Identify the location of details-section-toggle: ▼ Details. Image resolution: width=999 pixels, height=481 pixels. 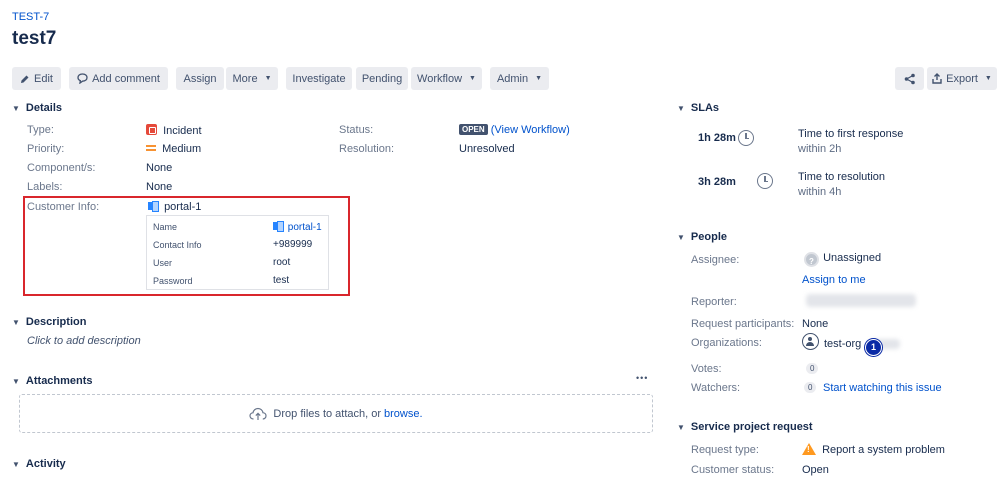
(37, 108).